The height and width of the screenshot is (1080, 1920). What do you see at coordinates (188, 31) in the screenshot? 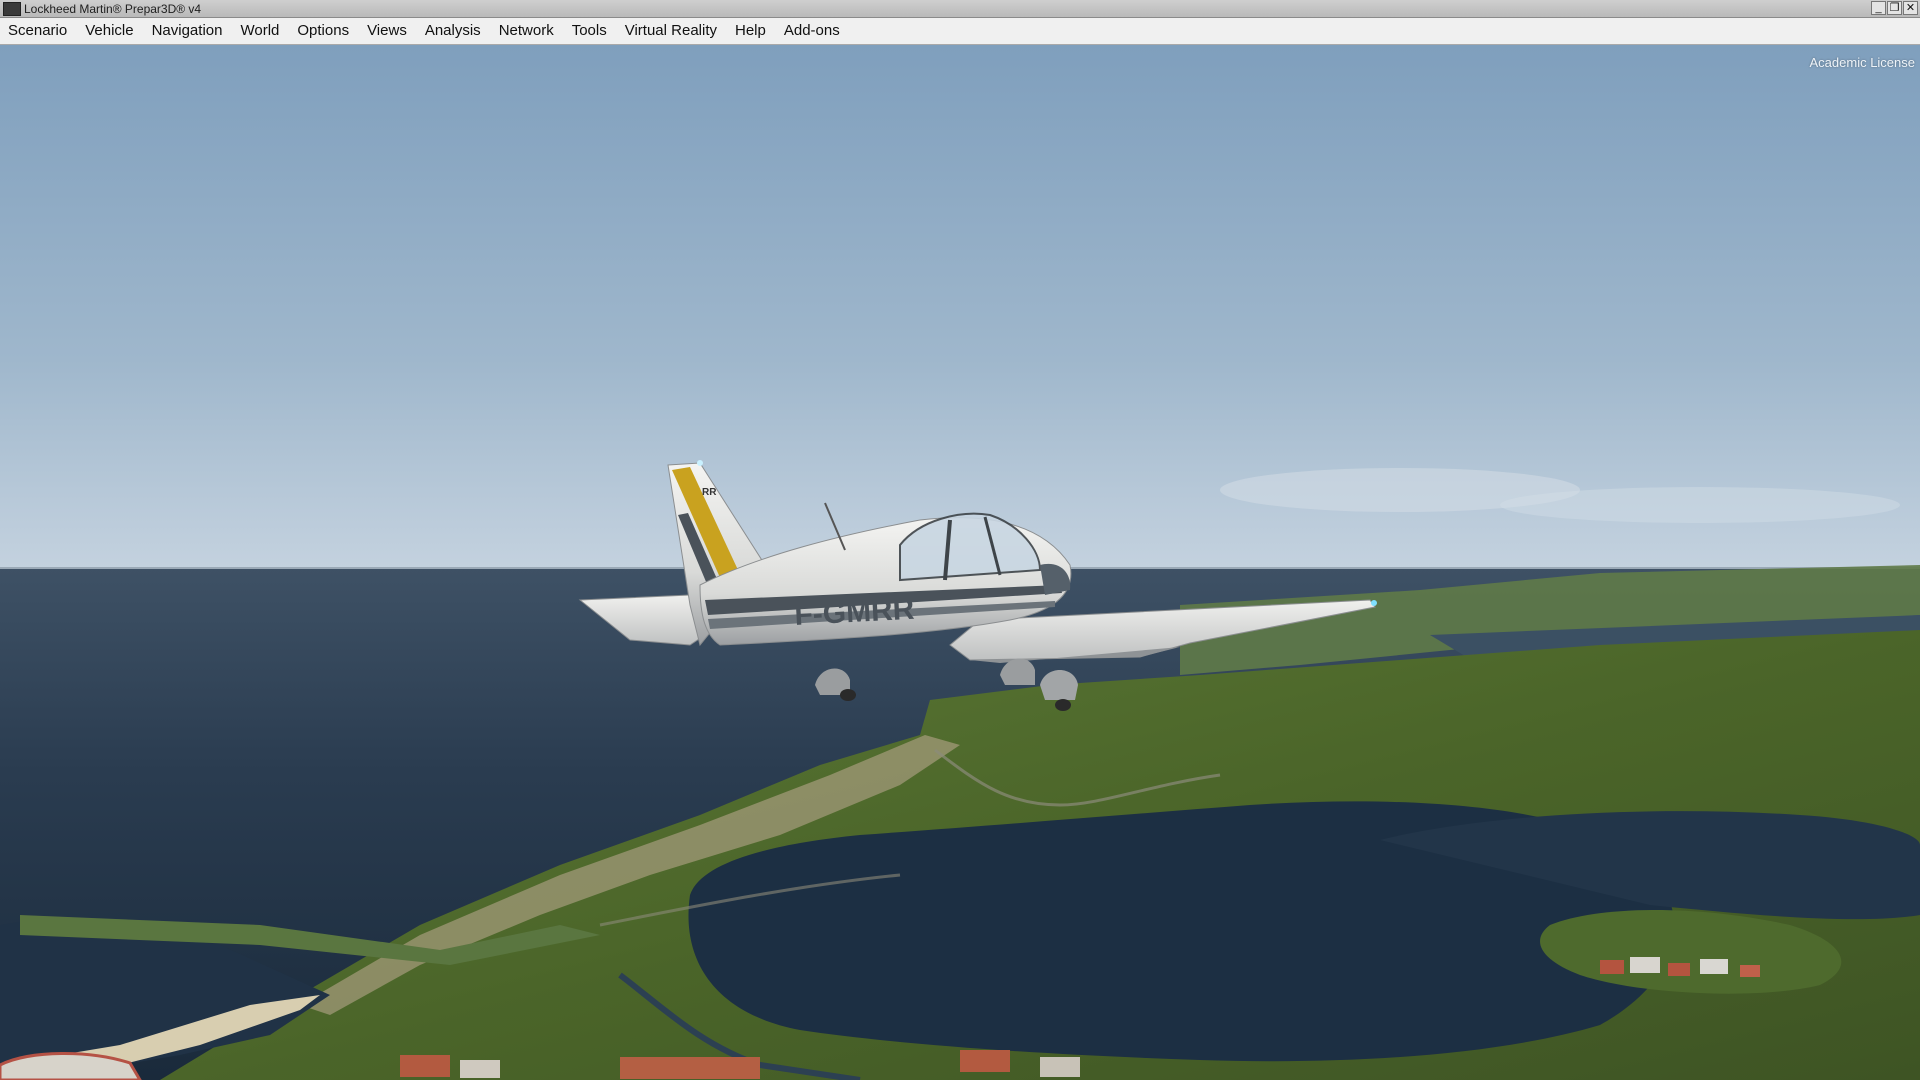
I see `menu-navigation: Navigation` at bounding box center [188, 31].